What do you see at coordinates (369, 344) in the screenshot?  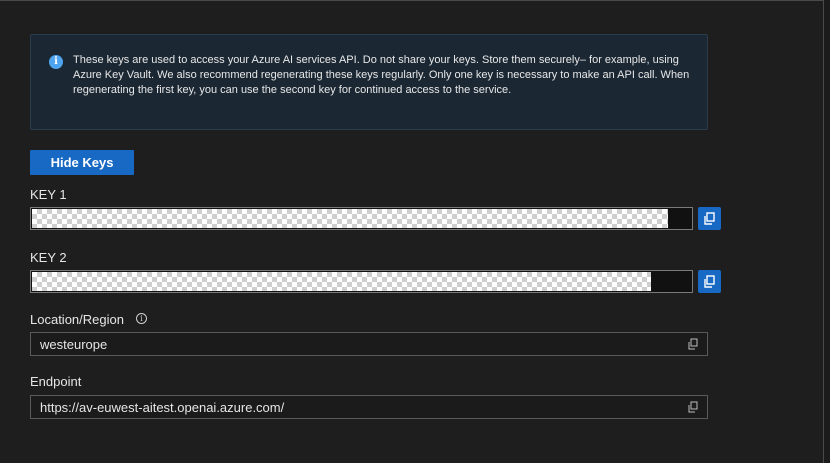 I see `location-field: westeurope` at bounding box center [369, 344].